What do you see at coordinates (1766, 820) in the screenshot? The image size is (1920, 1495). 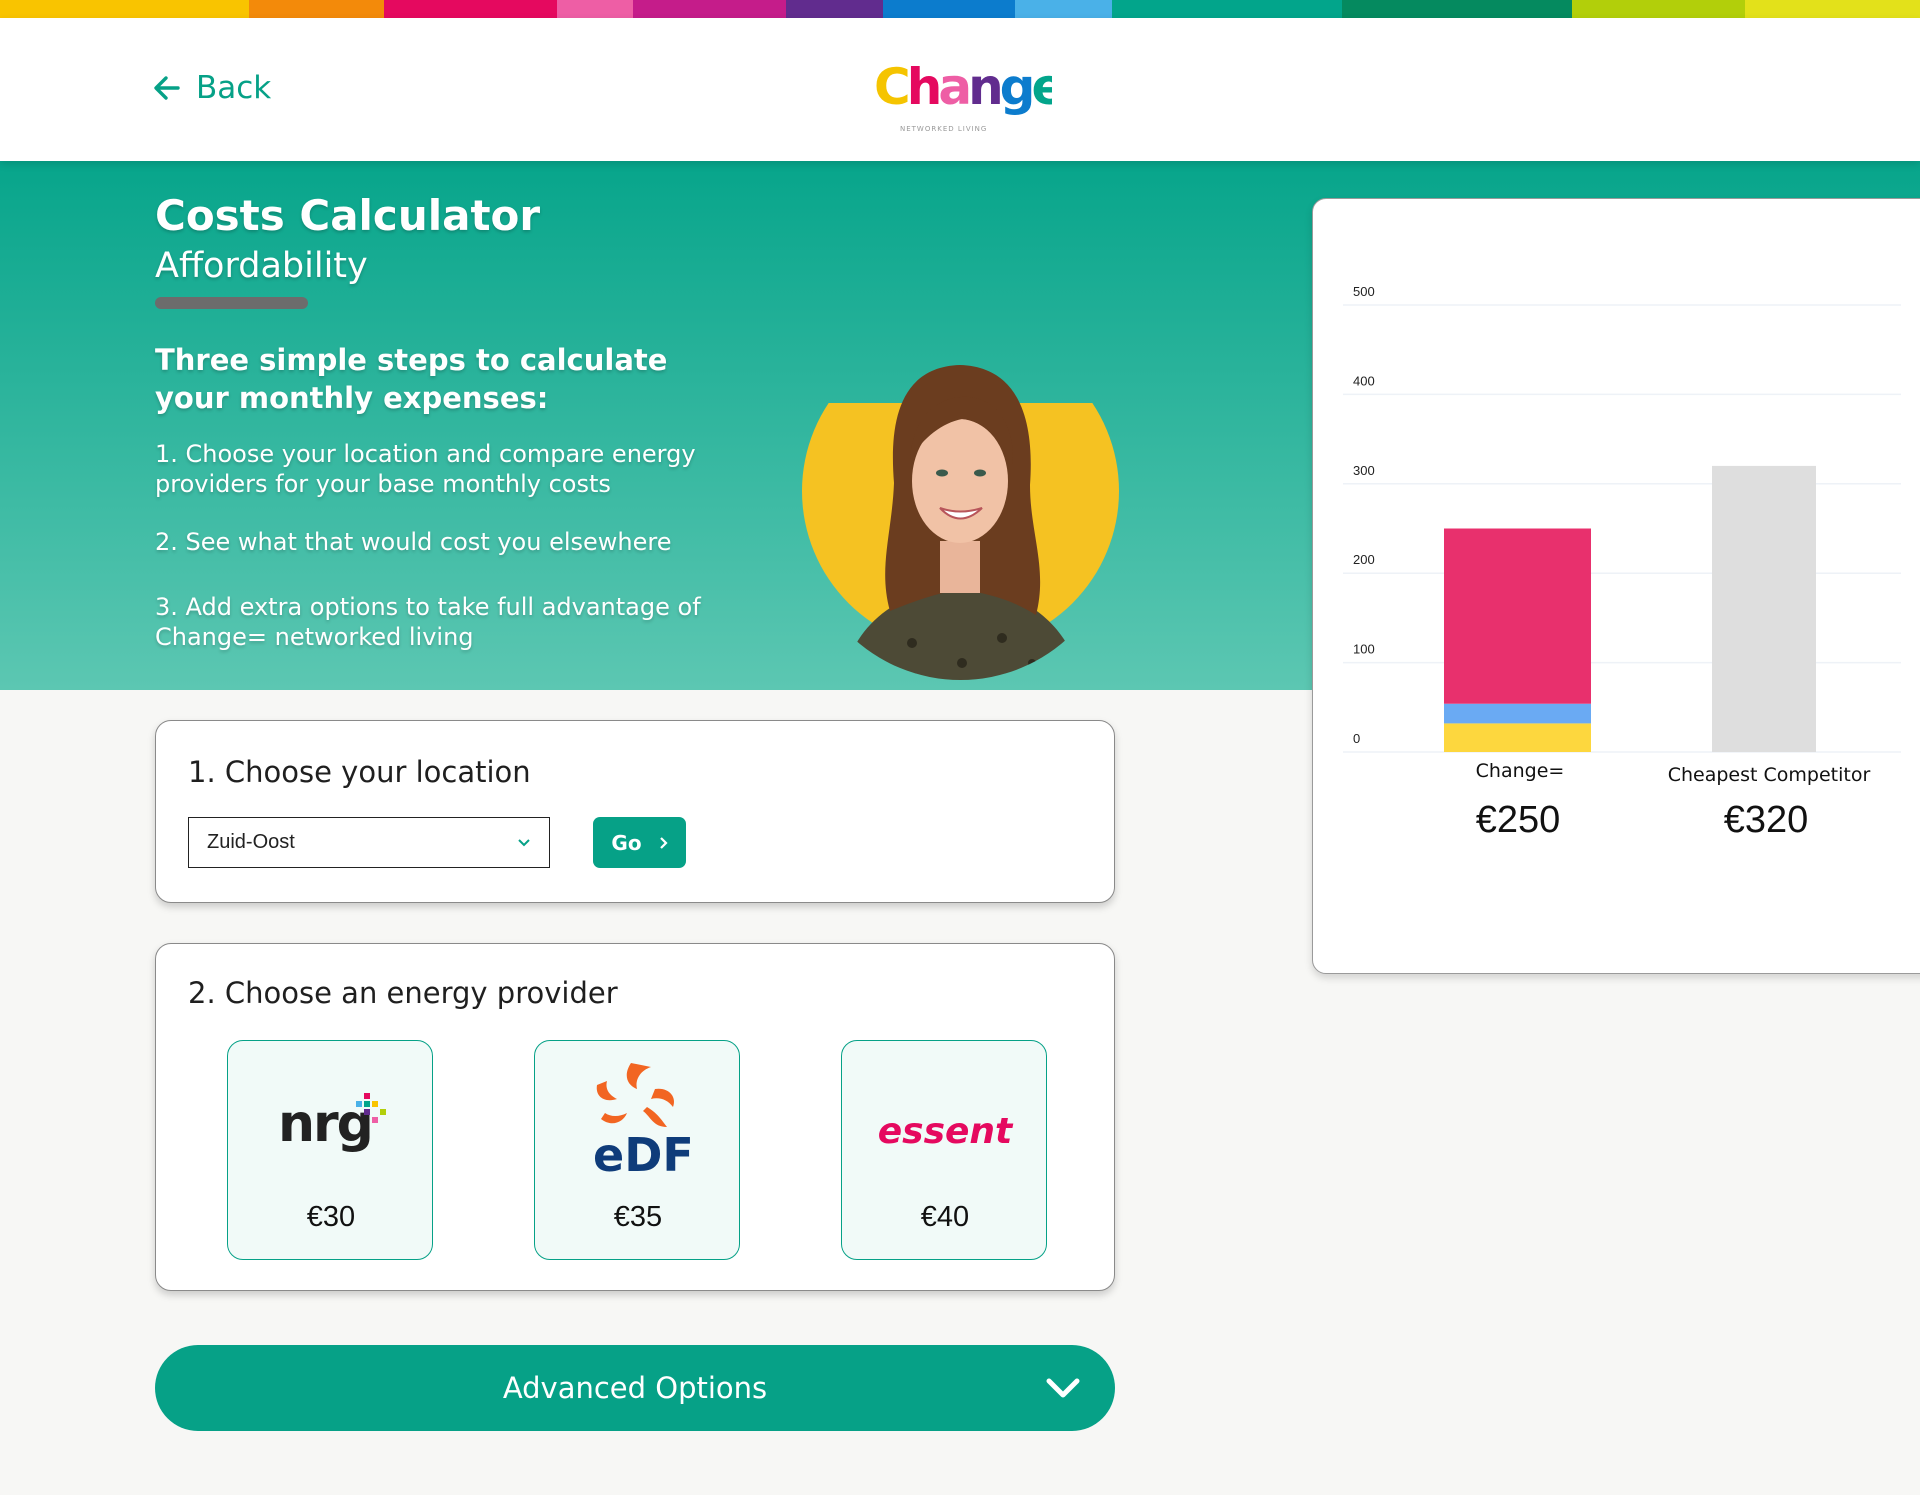 I see `competitor-total-amount: €320` at bounding box center [1766, 820].